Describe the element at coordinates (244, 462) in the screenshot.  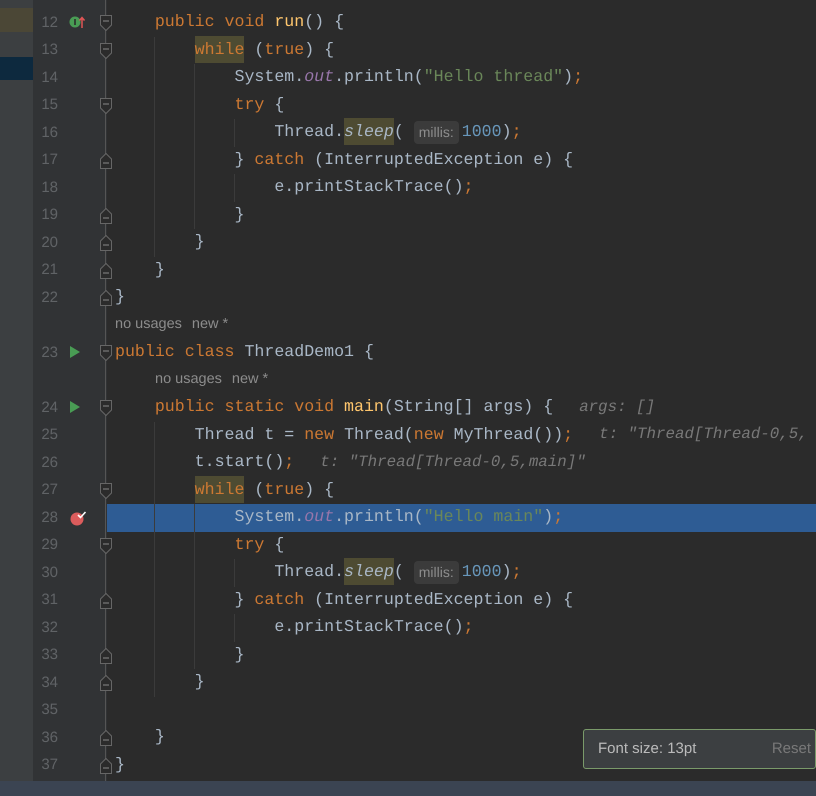
I see `code-text: t.start();` at that location.